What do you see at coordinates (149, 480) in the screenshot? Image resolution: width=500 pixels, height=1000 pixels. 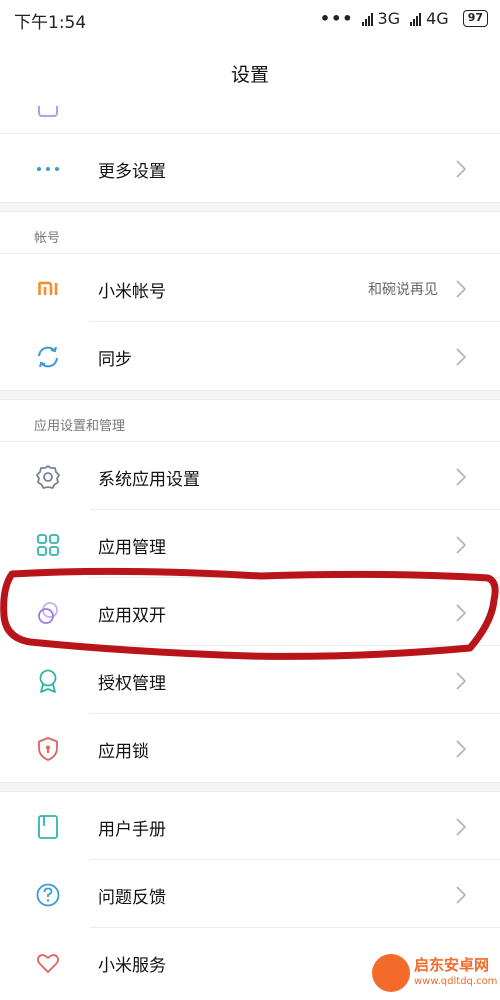 I see `system-apps-label: 系统应用设置` at bounding box center [149, 480].